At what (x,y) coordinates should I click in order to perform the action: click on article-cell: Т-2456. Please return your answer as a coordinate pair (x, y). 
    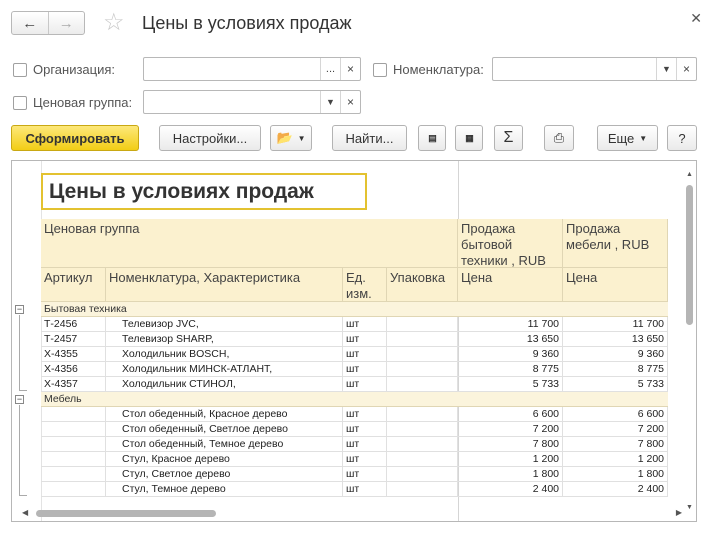
    Looking at the image, I should click on (73, 324).